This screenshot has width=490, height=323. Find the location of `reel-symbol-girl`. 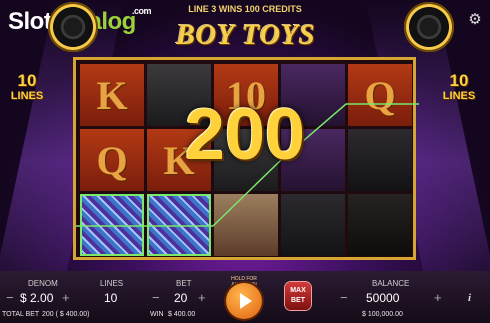

reel-symbol-girl is located at coordinates (246, 225).